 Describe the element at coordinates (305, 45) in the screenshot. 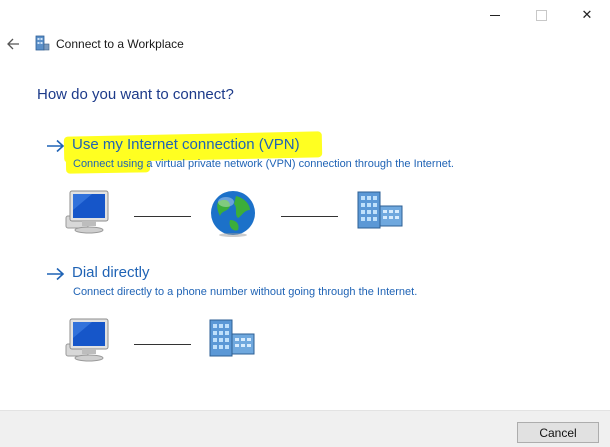

I see `window-header: Connect to a Workplace` at that location.